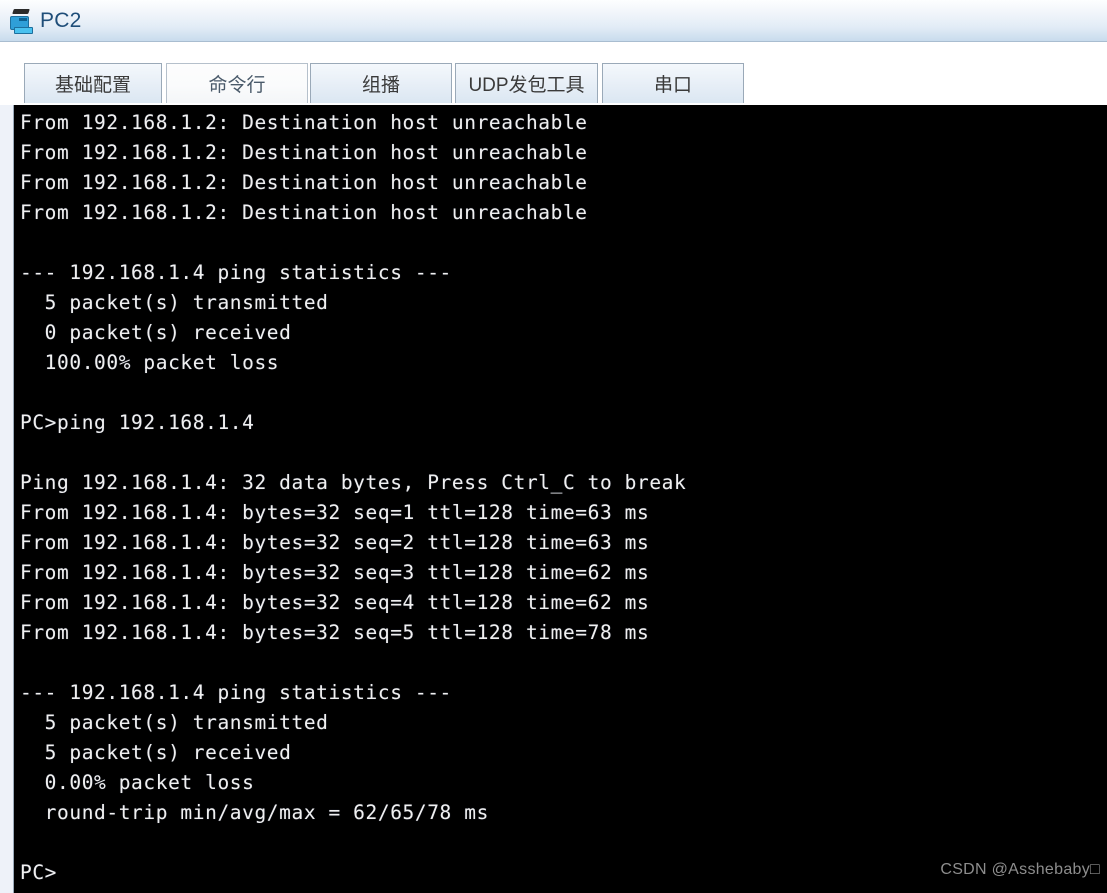  I want to click on tab-command-line: 命令行, so click(237, 83).